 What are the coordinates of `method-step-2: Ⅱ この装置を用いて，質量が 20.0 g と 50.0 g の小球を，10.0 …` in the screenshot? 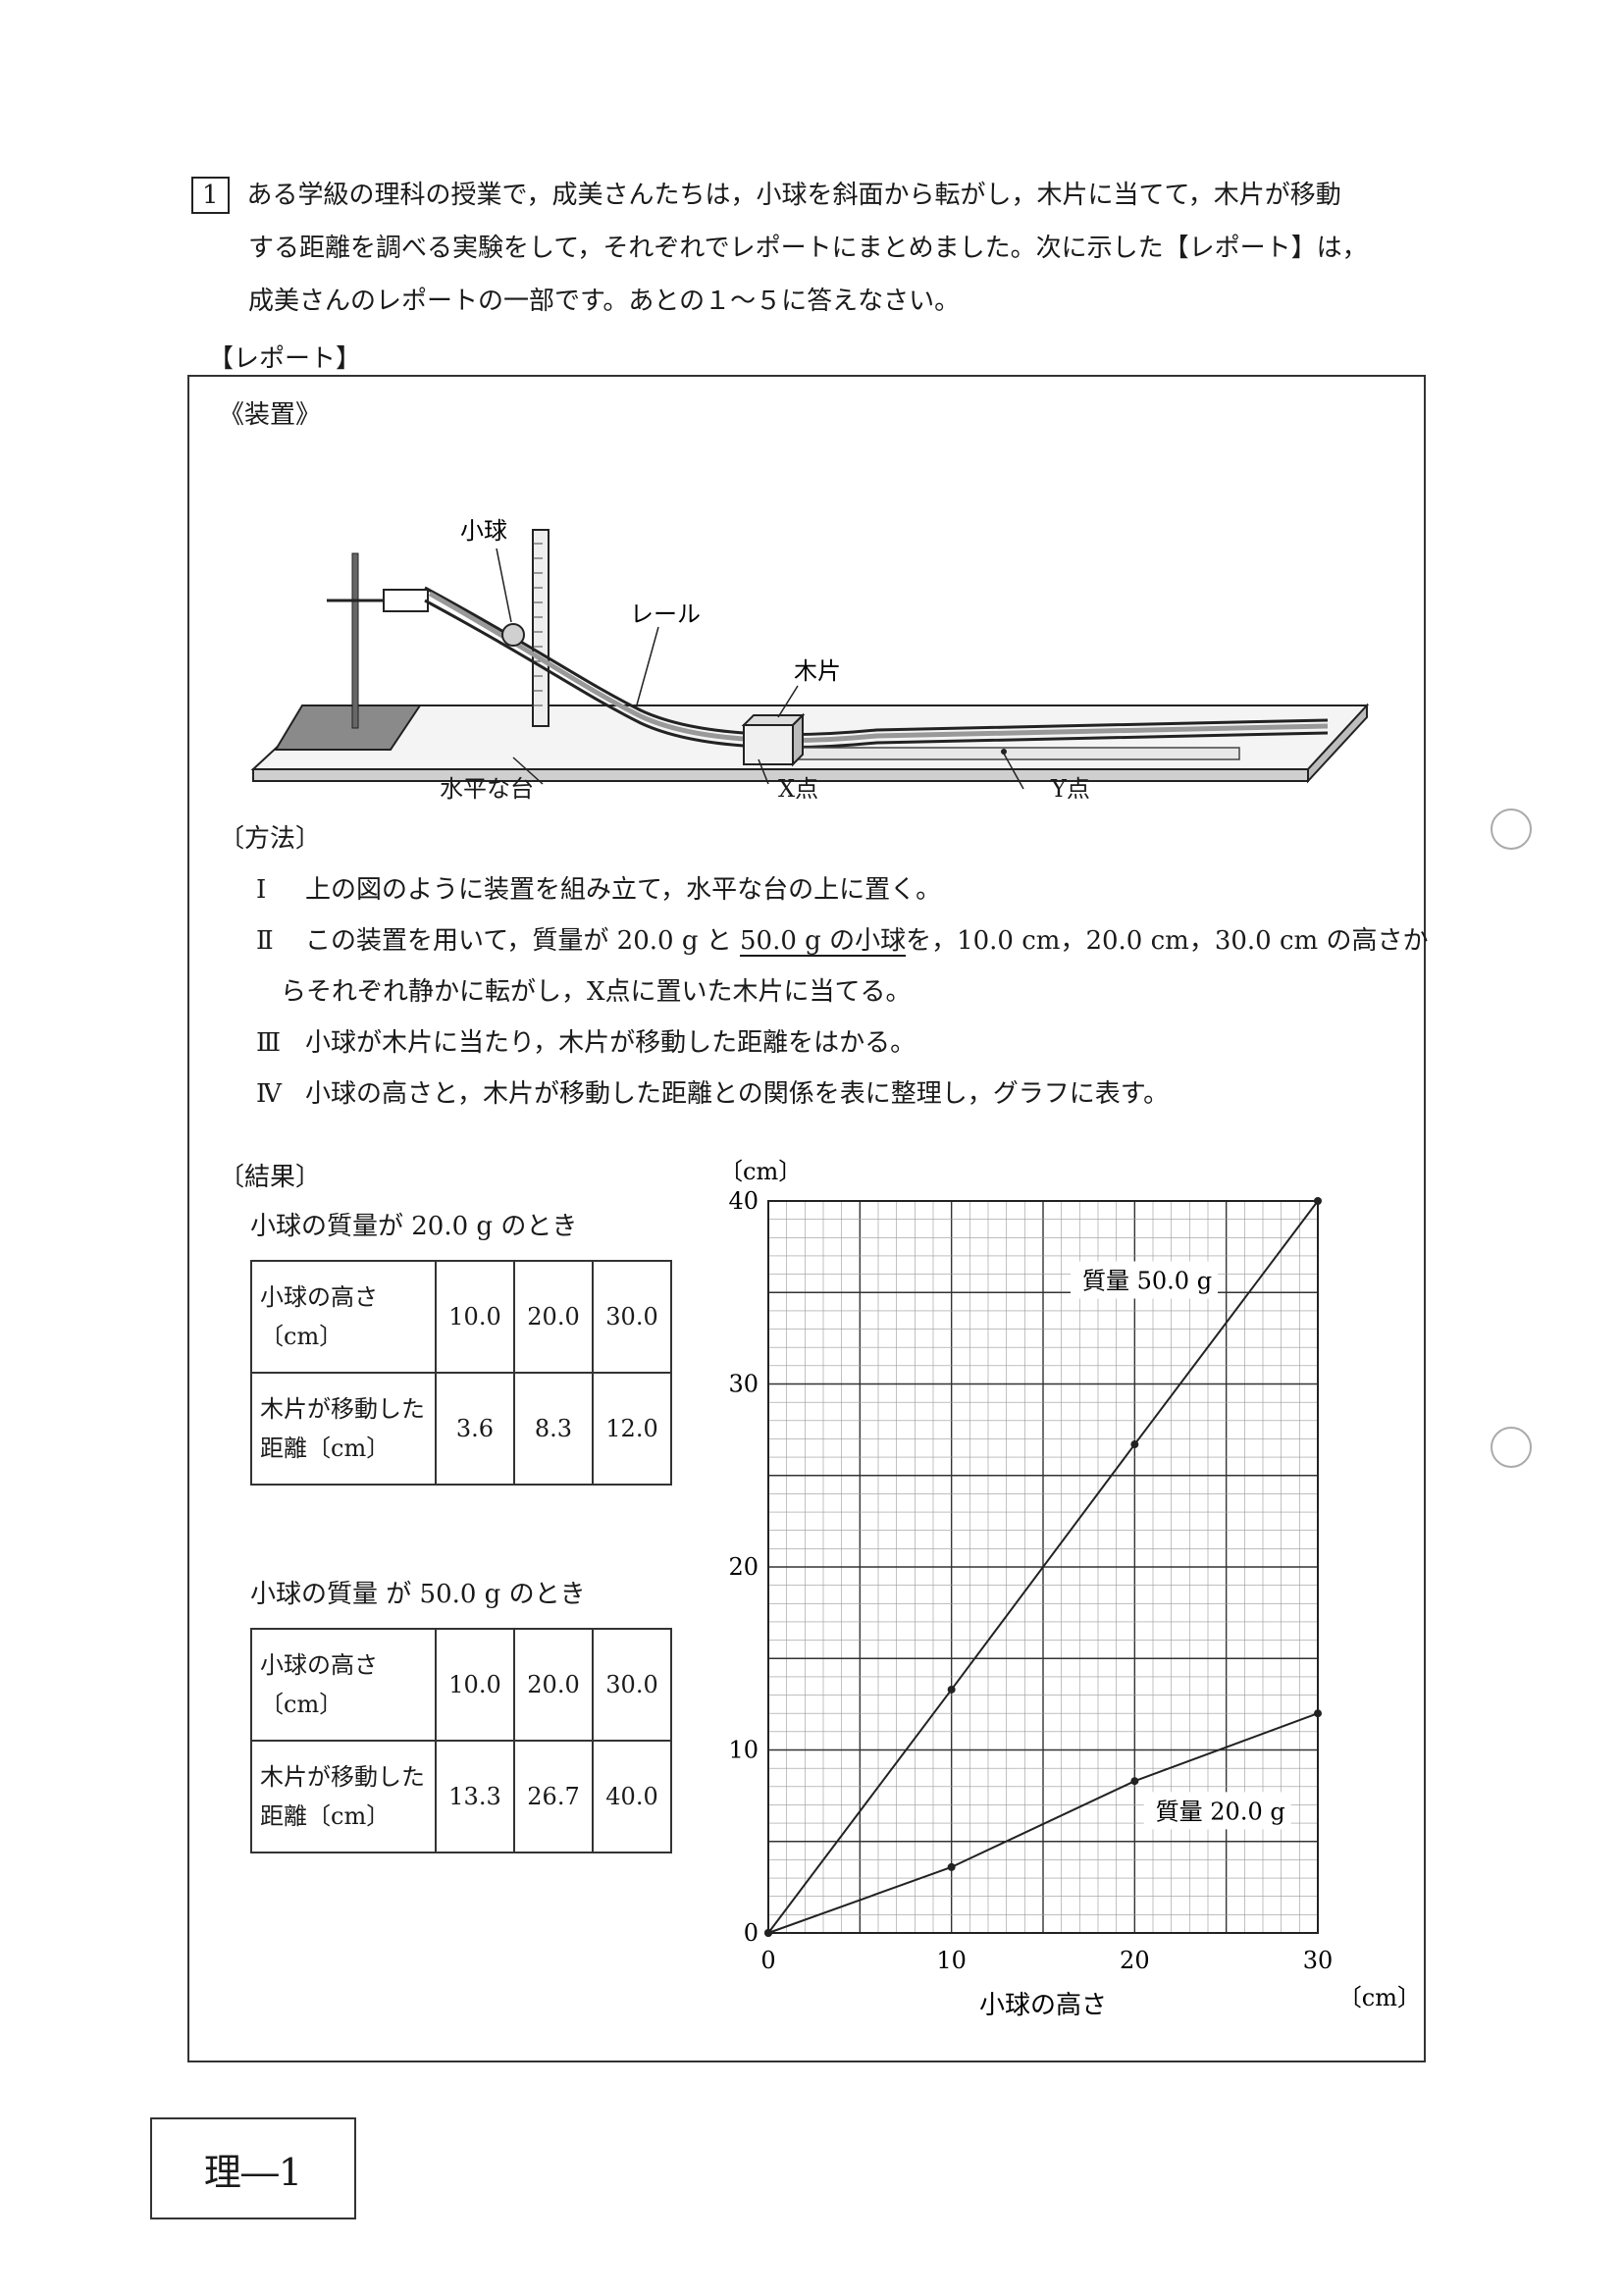 It's located at (842, 941).